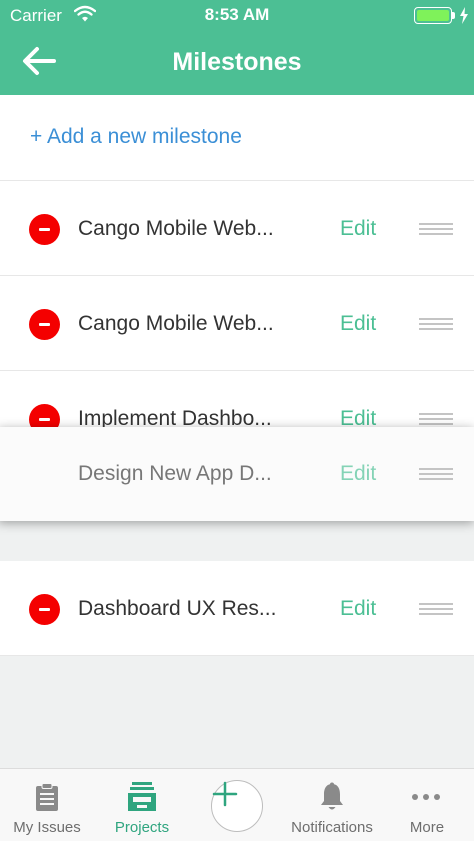 The height and width of the screenshot is (841, 474). Describe the element at coordinates (427, 805) in the screenshot. I see `tab-more: More` at that location.